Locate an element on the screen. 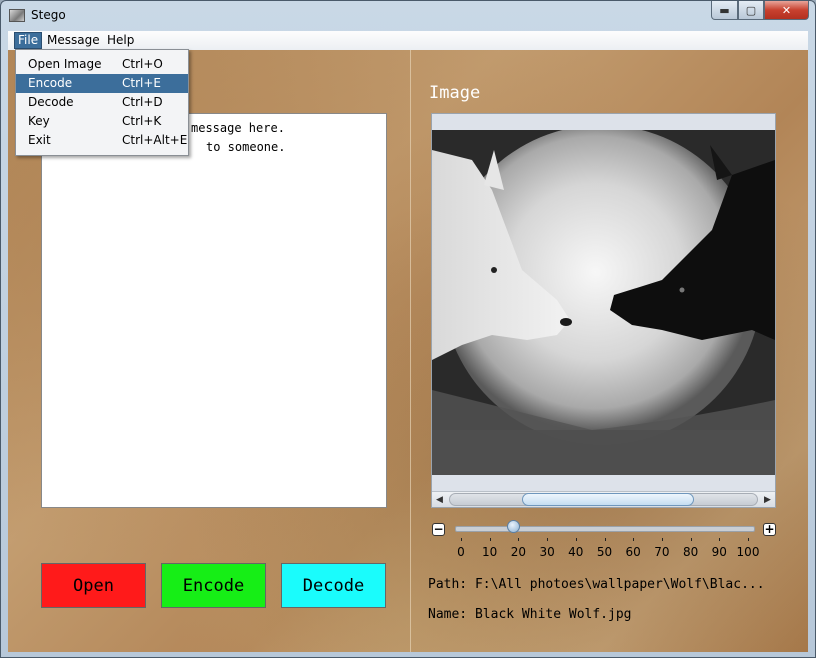  menu-file: File is located at coordinates (28, 40).